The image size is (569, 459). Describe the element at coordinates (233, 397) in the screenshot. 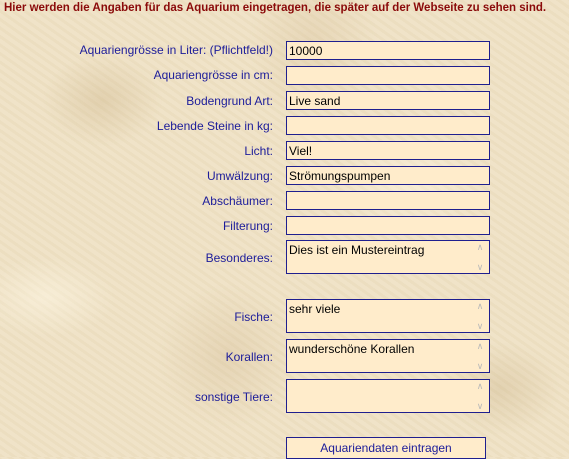

I see `other-animals-label: sonstige Tiere:` at that location.